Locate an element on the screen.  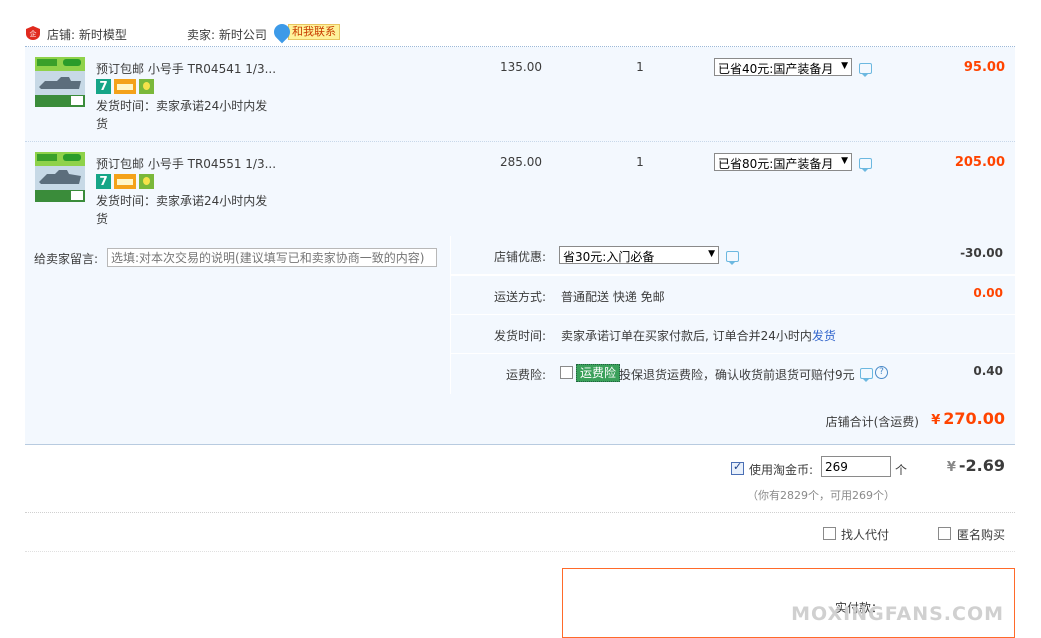
payment-summary-box: 实付款： MOXINGFANS.COM is located at coordinates (788, 603).